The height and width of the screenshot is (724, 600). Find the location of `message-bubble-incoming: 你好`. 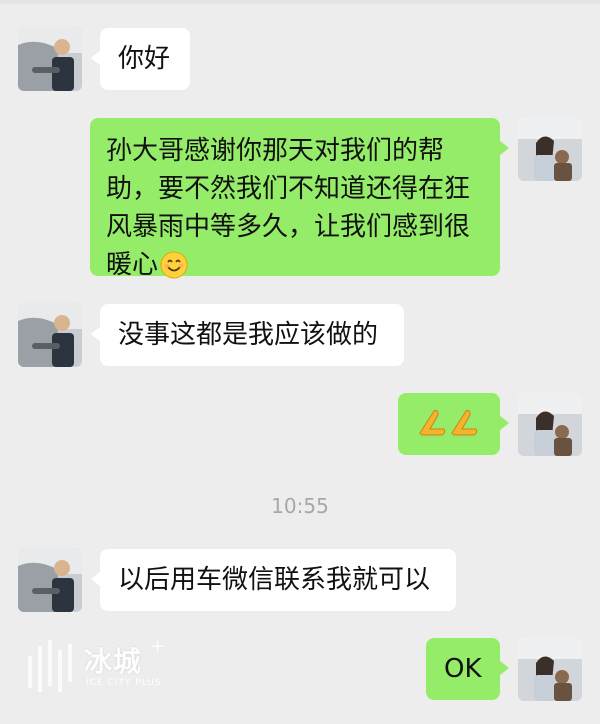

message-bubble-incoming: 你好 is located at coordinates (140, 59).